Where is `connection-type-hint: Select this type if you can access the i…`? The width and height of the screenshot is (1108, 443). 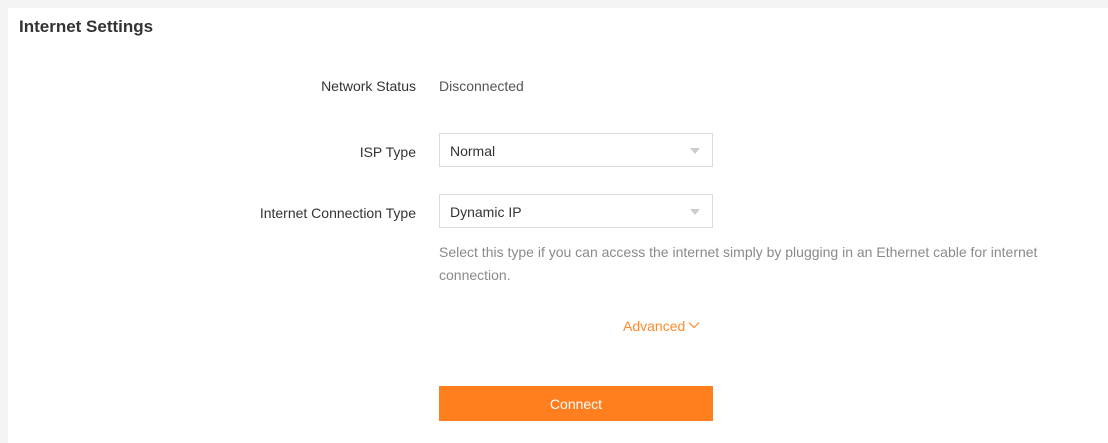 connection-type-hint: Select this type if you can access the i… is located at coordinates (738, 263).